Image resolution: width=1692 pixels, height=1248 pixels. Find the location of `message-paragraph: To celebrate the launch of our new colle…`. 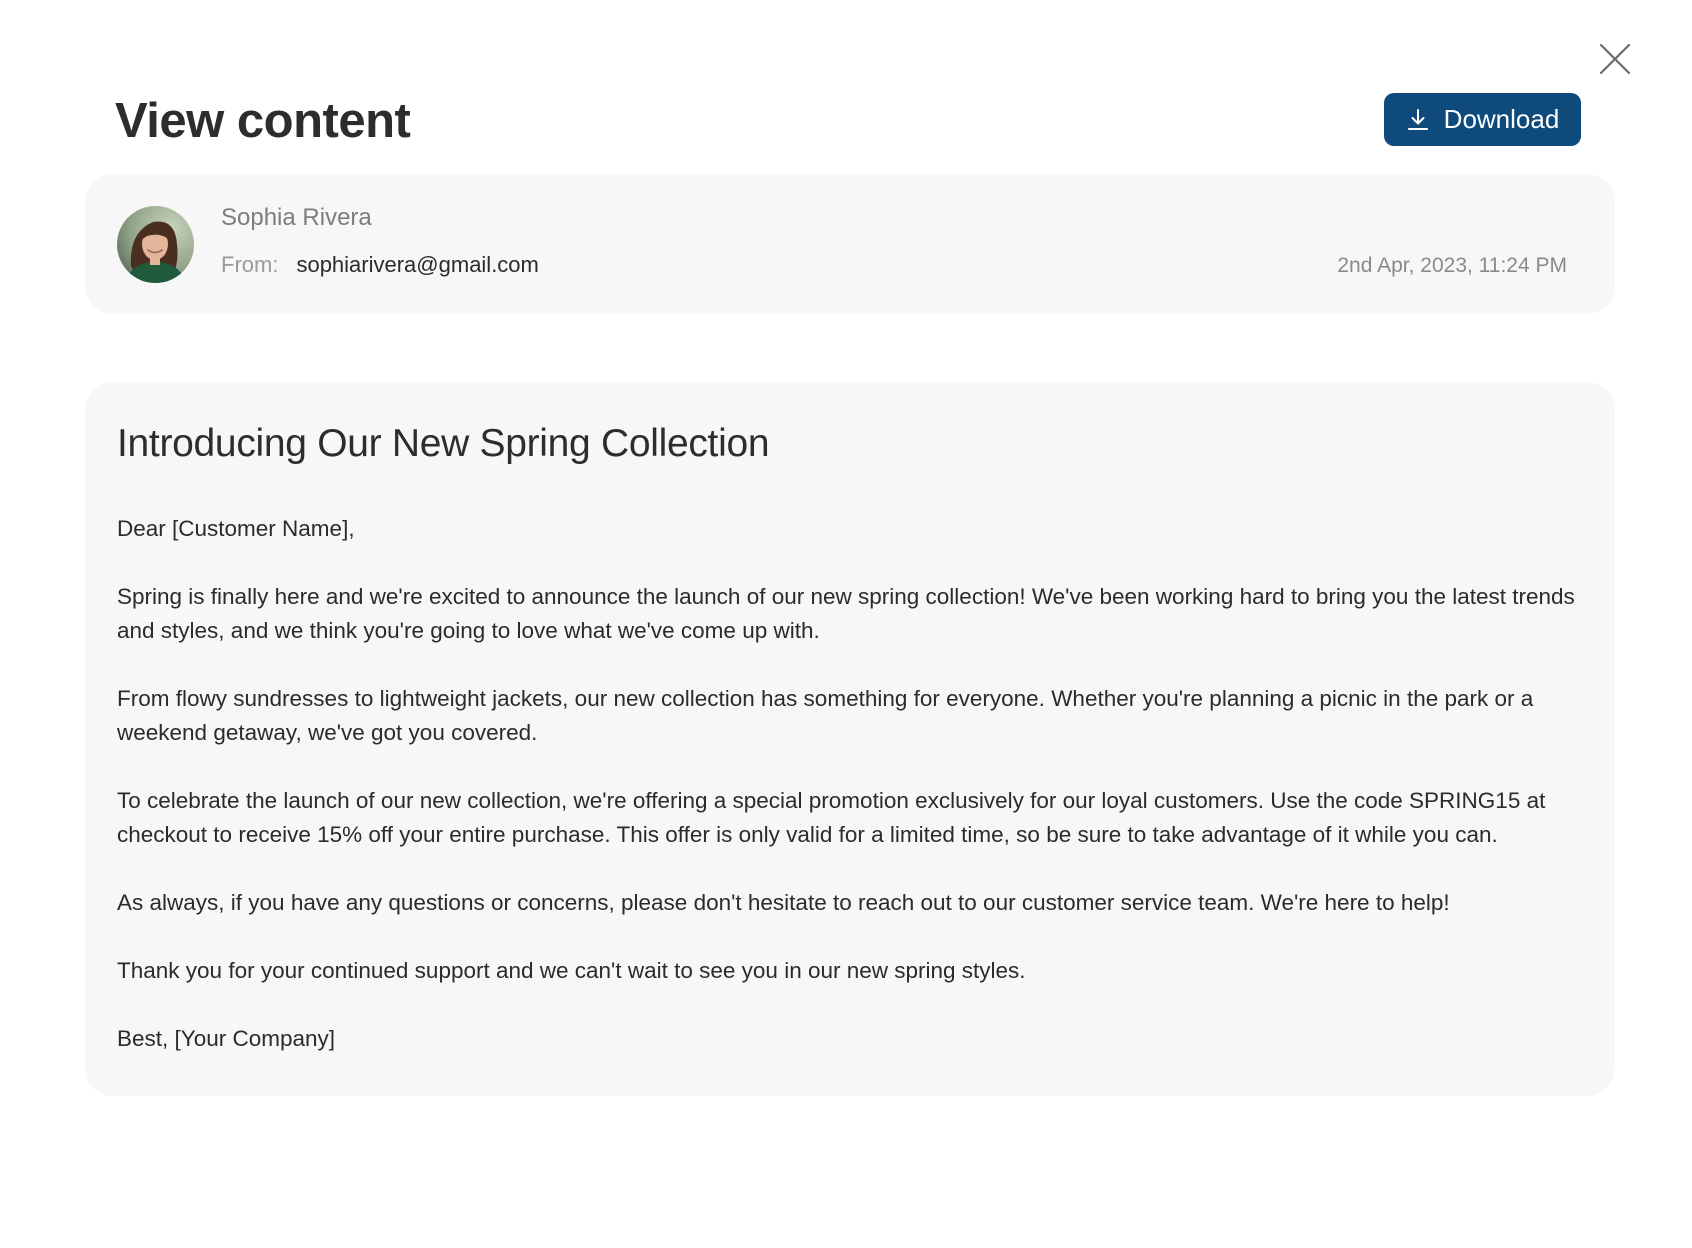

message-paragraph: To celebrate the launch of our new colle… is located at coordinates (831, 817).